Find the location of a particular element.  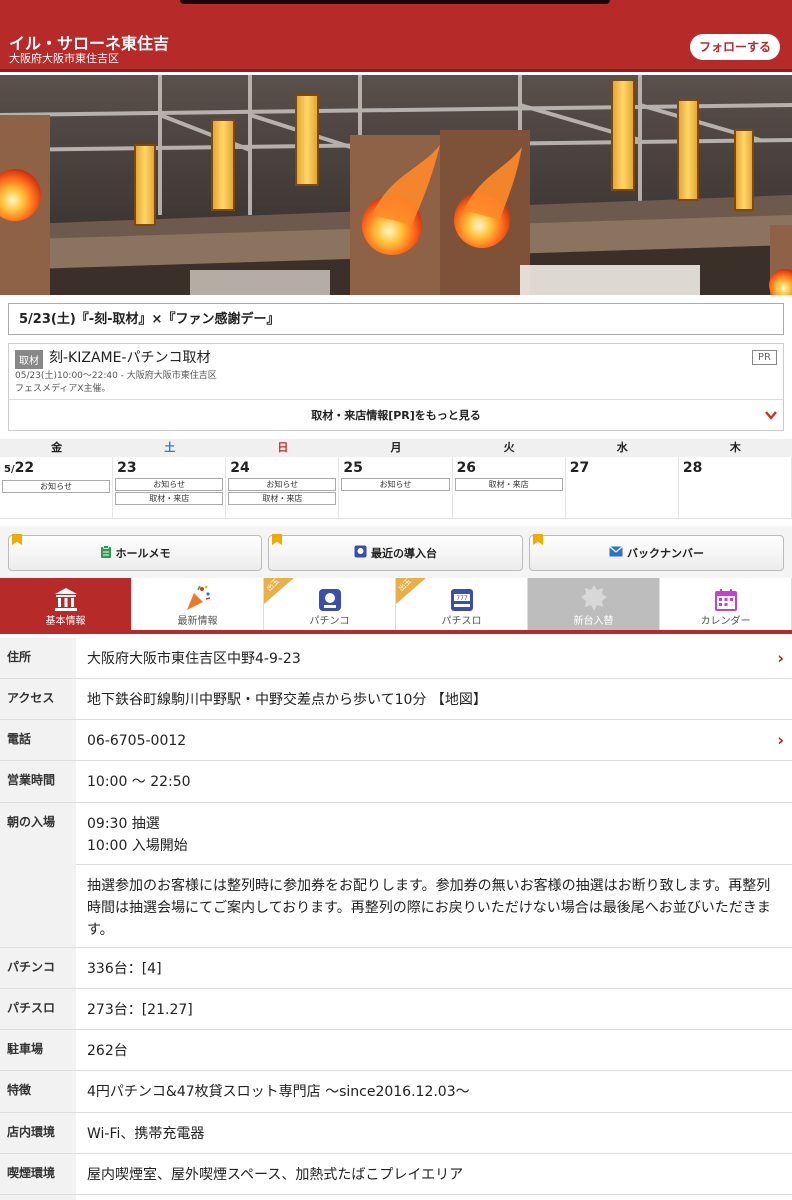

pr-category-tag: 取材 is located at coordinates (29, 359).